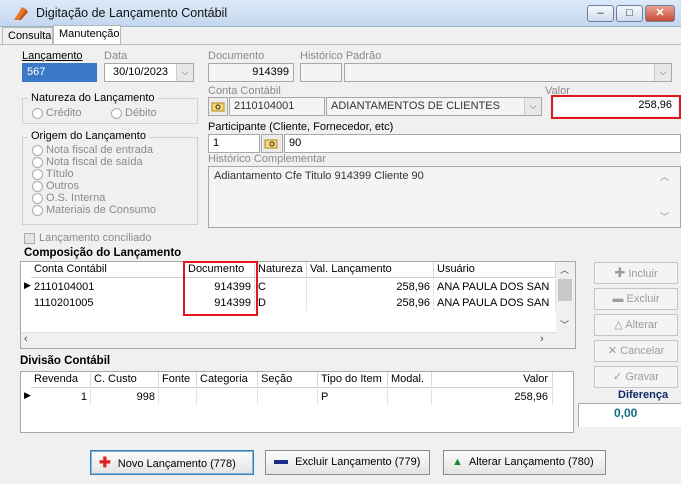 The width and height of the screenshot is (681, 484). What do you see at coordinates (641, 325) in the screenshot?
I see `alterar-label: Alterar` at bounding box center [641, 325].